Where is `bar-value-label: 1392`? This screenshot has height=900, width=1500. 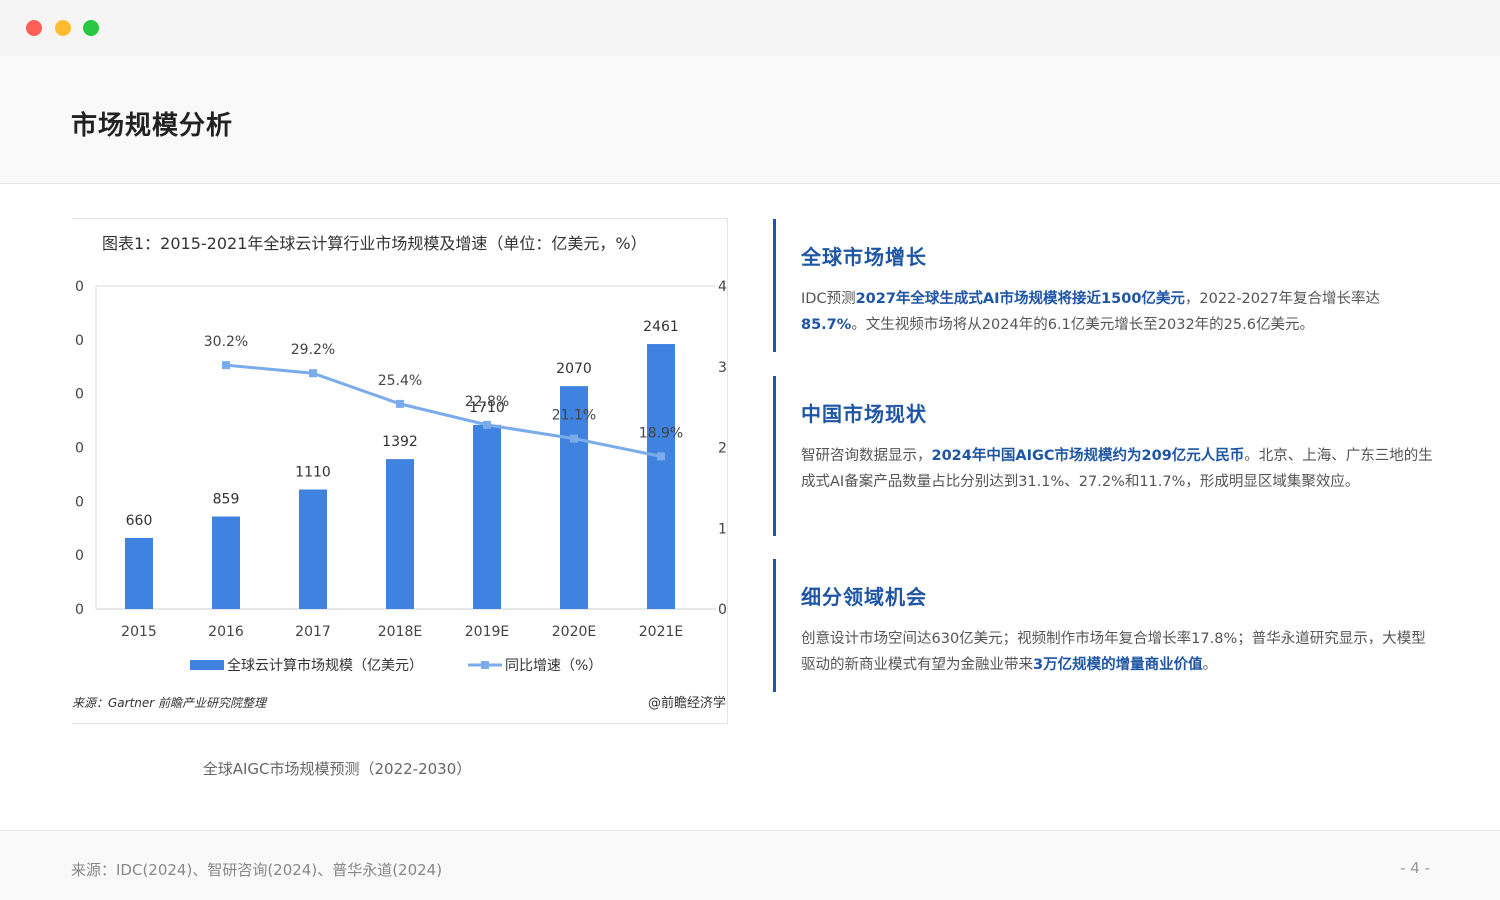
bar-value-label: 1392 is located at coordinates (400, 442).